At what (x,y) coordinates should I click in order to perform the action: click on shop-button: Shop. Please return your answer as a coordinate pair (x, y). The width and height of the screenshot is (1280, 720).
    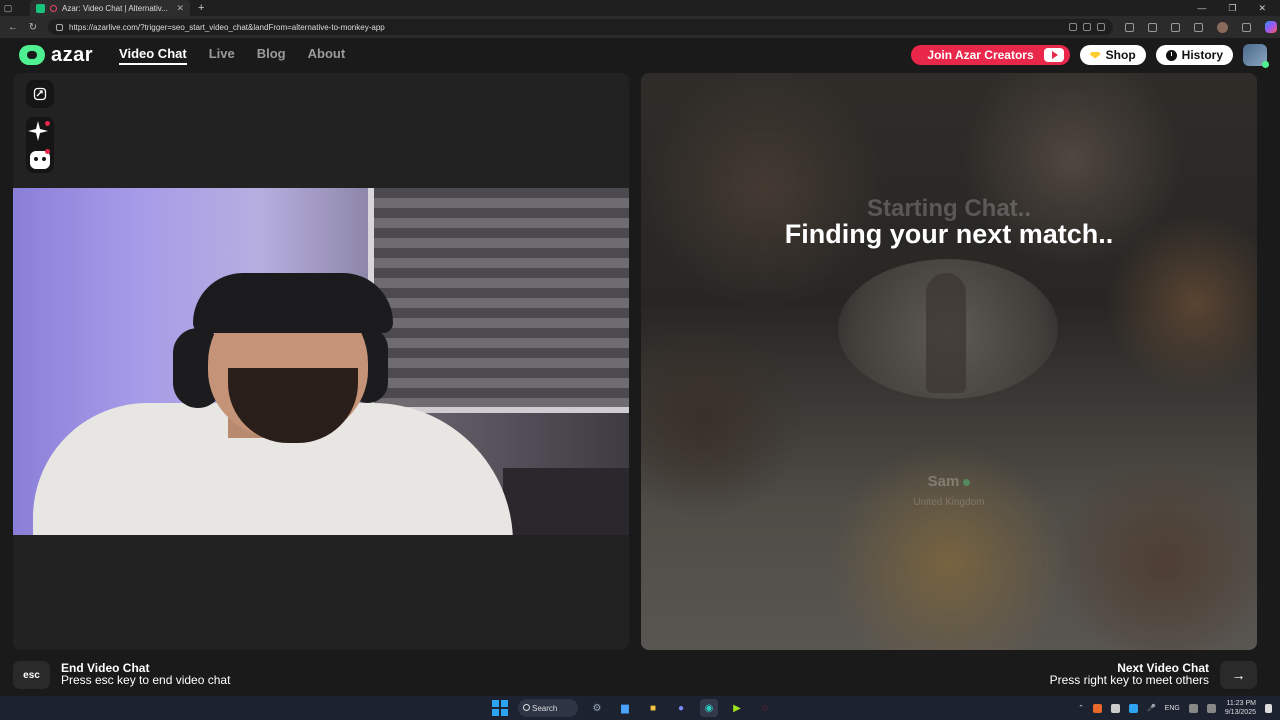
    Looking at the image, I should click on (1112, 55).